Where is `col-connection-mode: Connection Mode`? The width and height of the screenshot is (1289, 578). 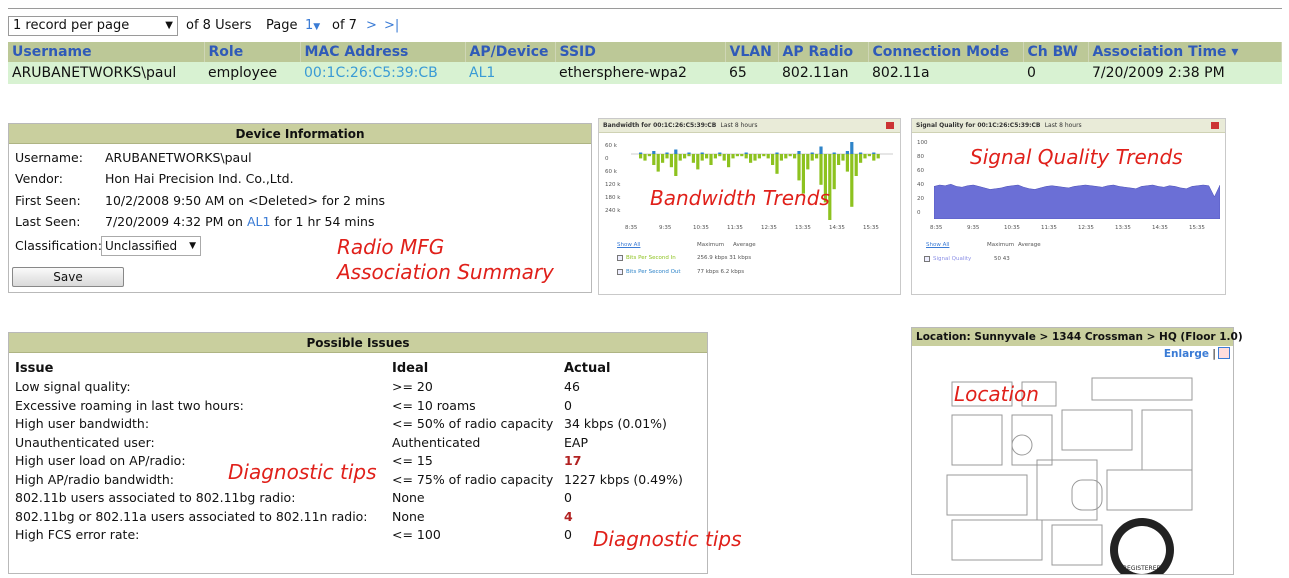 col-connection-mode: Connection Mode is located at coordinates (946, 52).